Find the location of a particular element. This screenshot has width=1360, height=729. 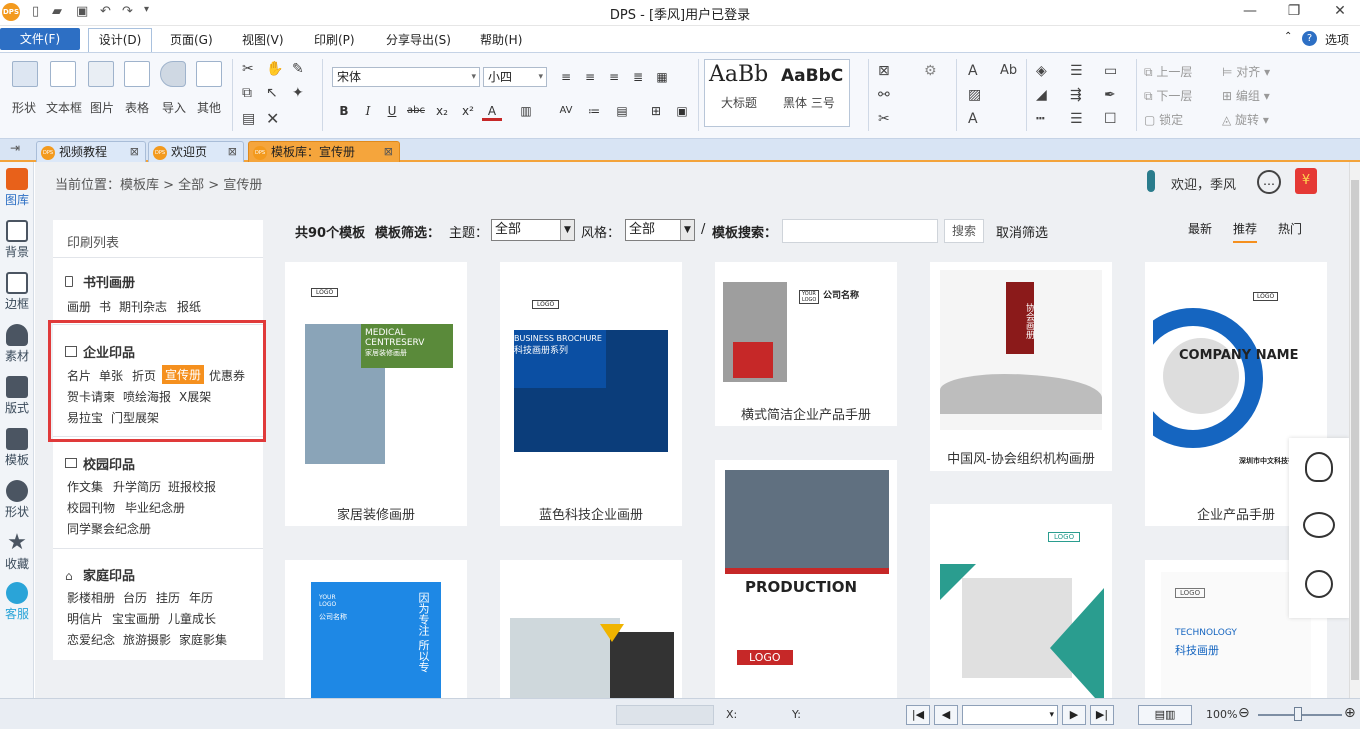

close-button: ✕ is located at coordinates (1340, 11).